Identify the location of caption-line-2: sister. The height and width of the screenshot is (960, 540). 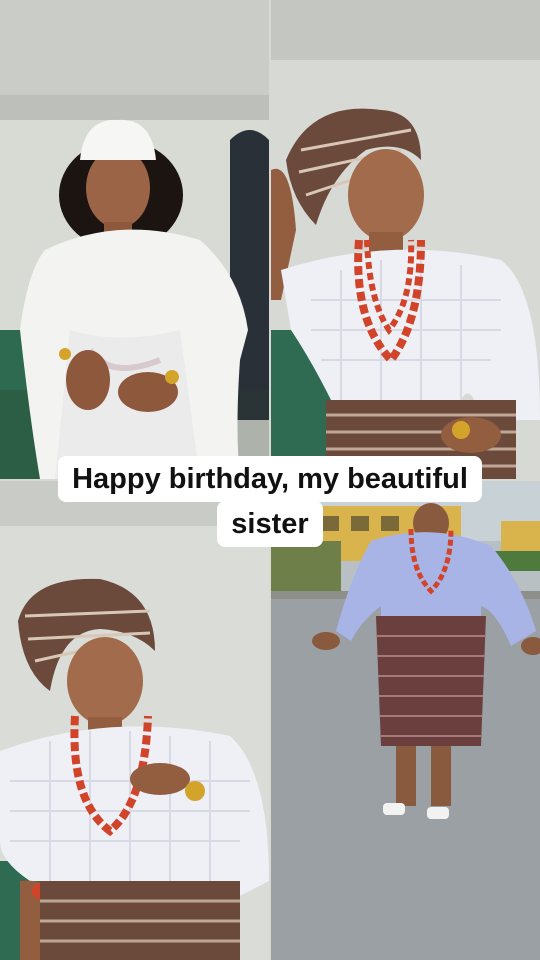
(270, 524).